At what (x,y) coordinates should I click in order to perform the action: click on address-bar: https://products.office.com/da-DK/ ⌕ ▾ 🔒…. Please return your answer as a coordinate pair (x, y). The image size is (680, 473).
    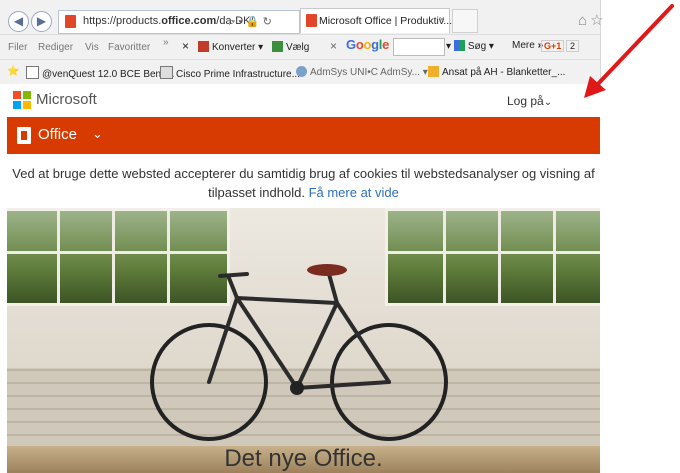
    Looking at the image, I should click on (179, 22).